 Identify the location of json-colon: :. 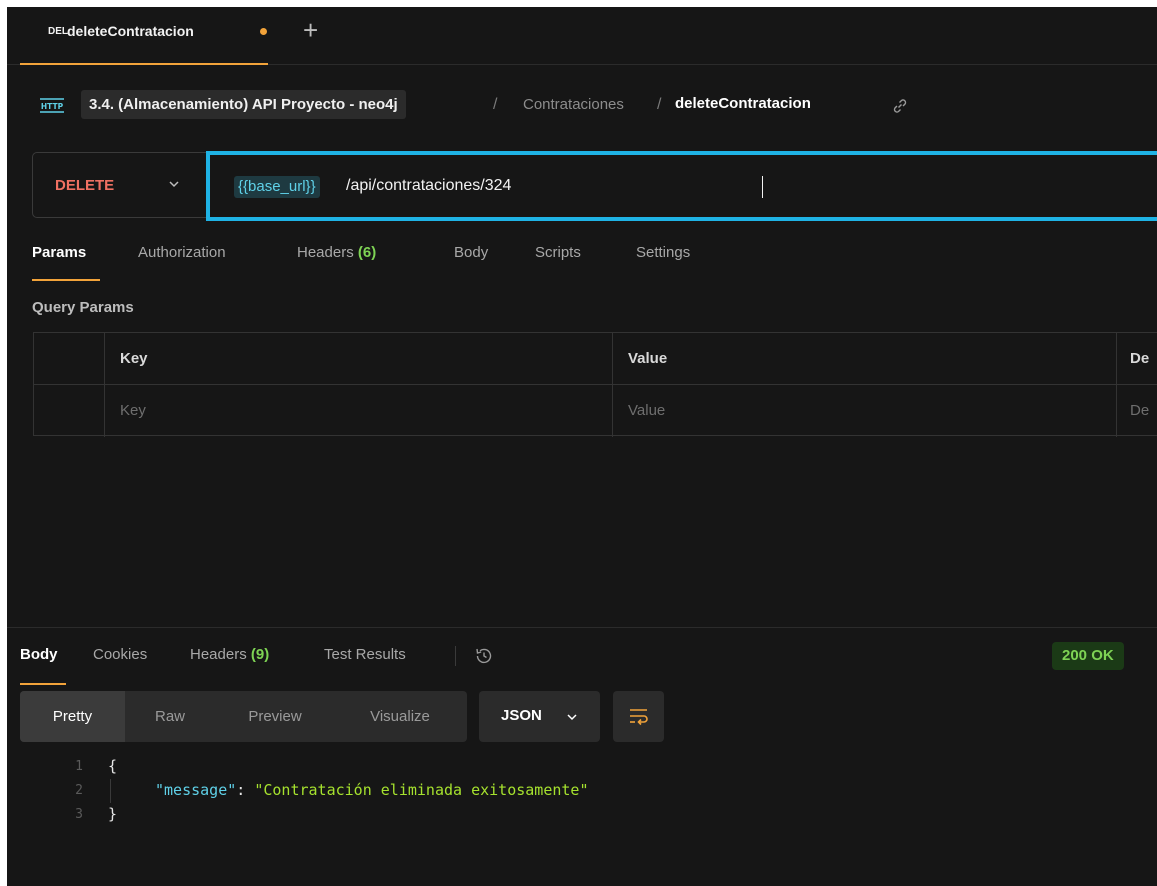
(245, 790).